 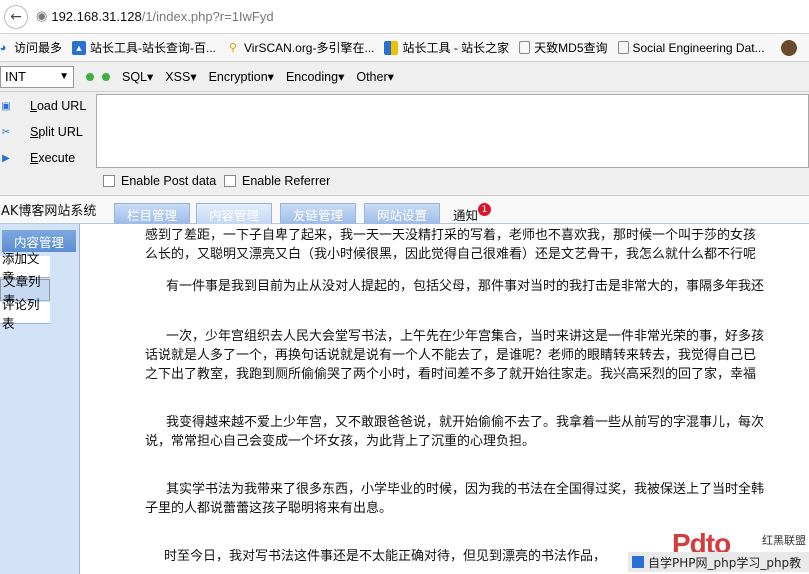 What do you see at coordinates (15, 76) in the screenshot?
I see `select-value: INT` at bounding box center [15, 76].